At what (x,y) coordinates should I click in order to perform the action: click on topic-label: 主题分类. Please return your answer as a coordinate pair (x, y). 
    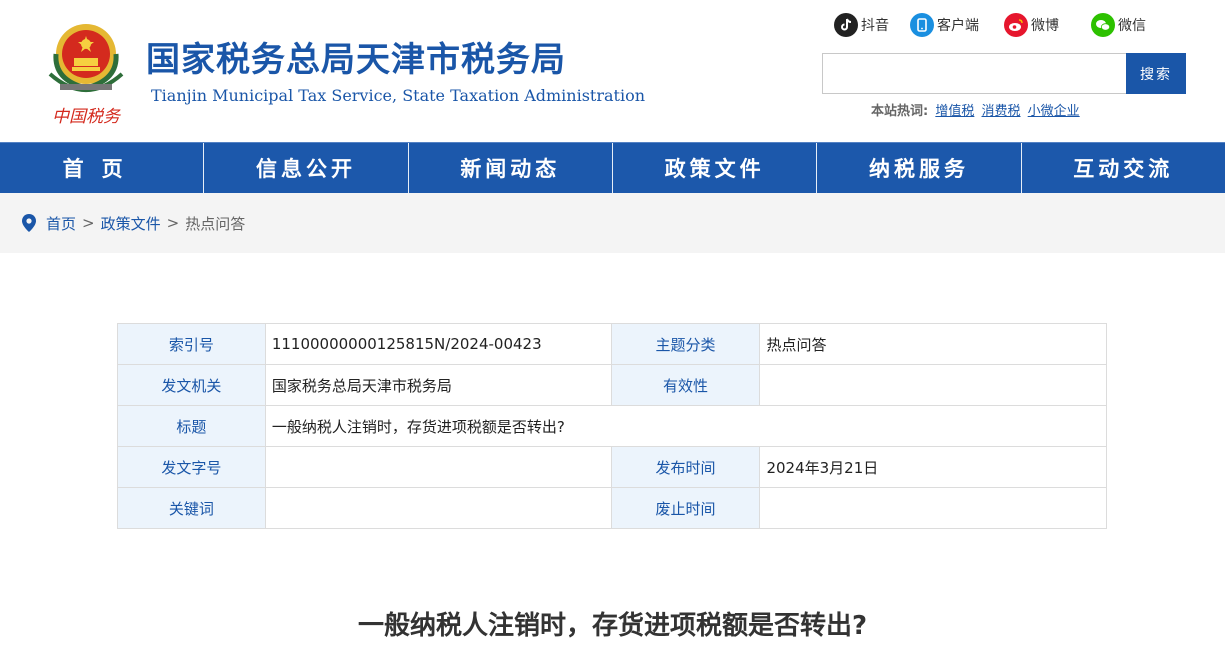
    Looking at the image, I should click on (685, 344).